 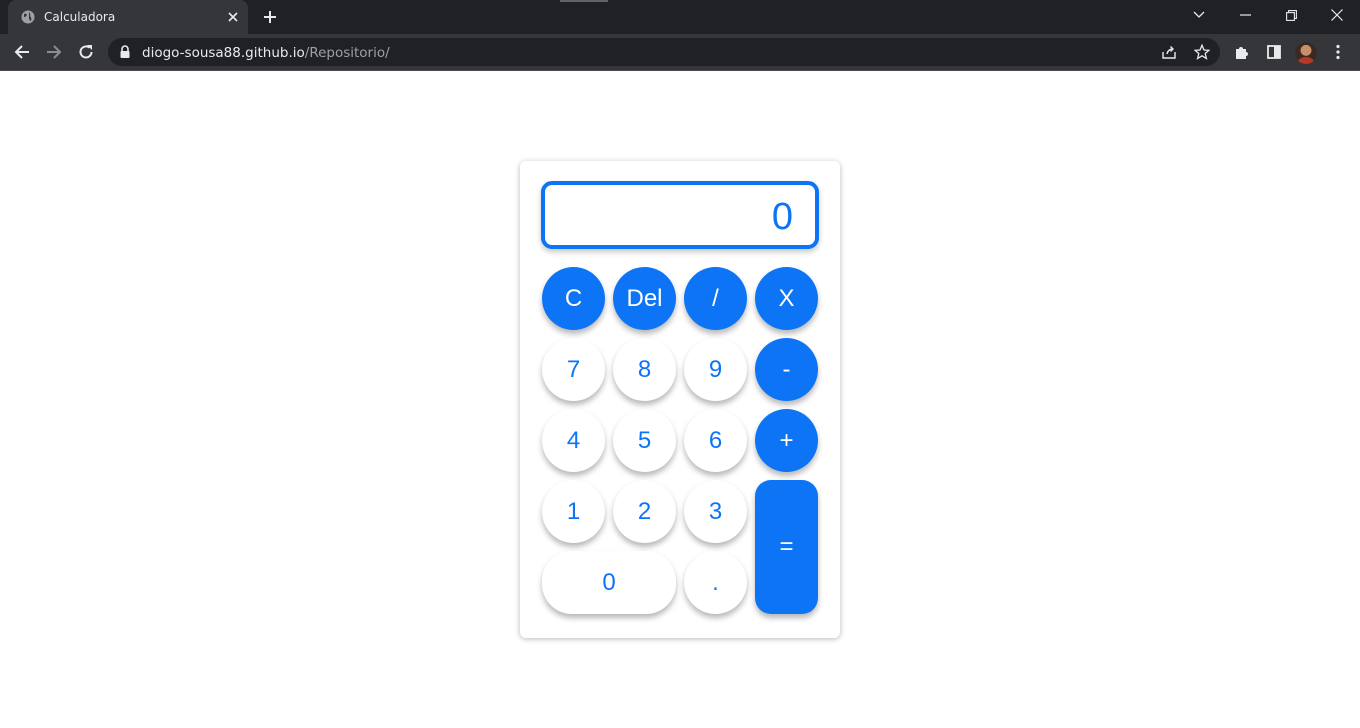 I want to click on tab-title: Calculadora, so click(x=80, y=17).